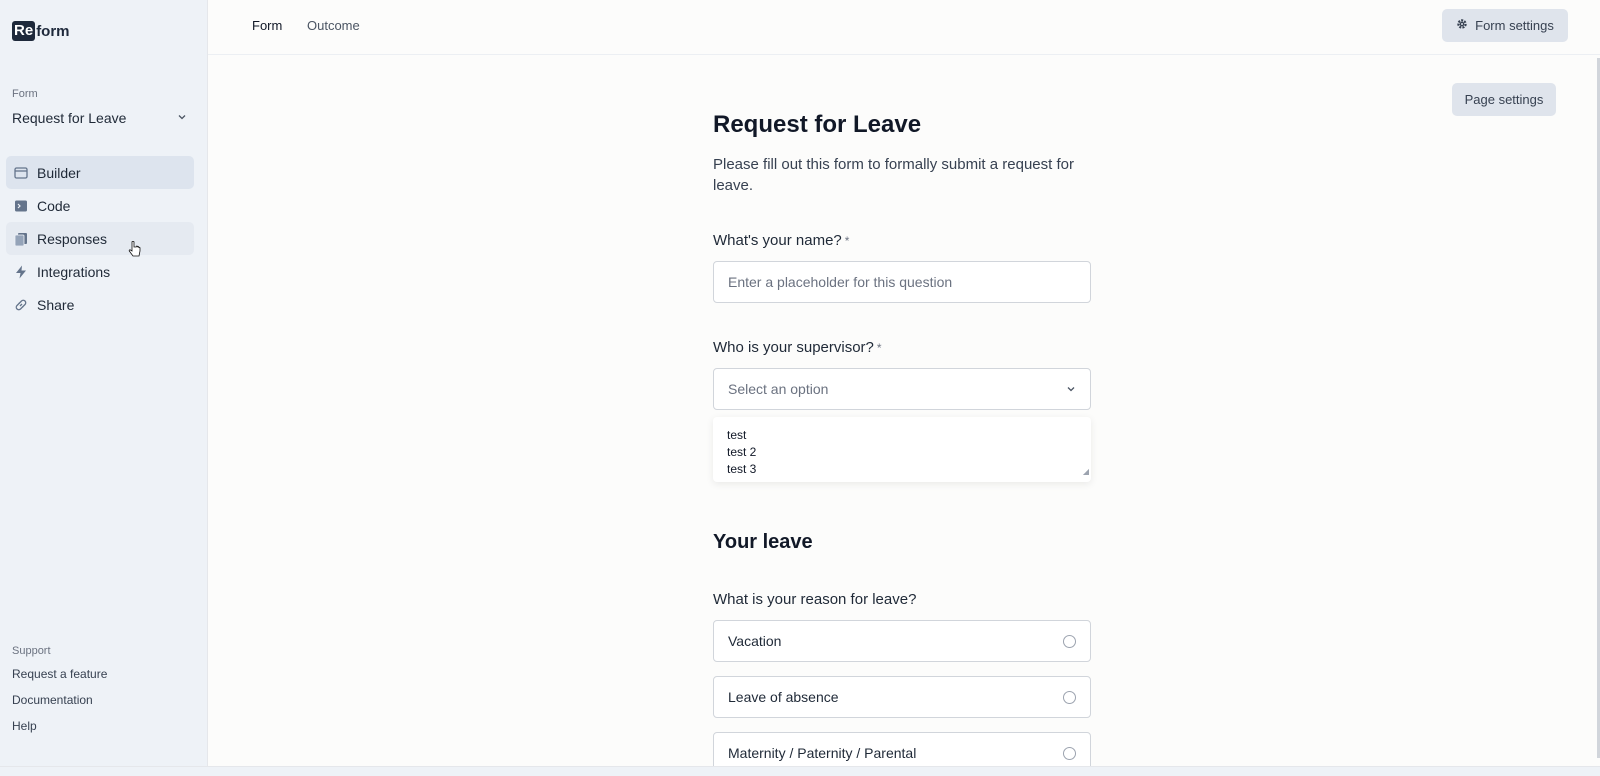 This screenshot has height=776, width=1600. I want to click on sidebar-item-share: Share, so click(100, 304).